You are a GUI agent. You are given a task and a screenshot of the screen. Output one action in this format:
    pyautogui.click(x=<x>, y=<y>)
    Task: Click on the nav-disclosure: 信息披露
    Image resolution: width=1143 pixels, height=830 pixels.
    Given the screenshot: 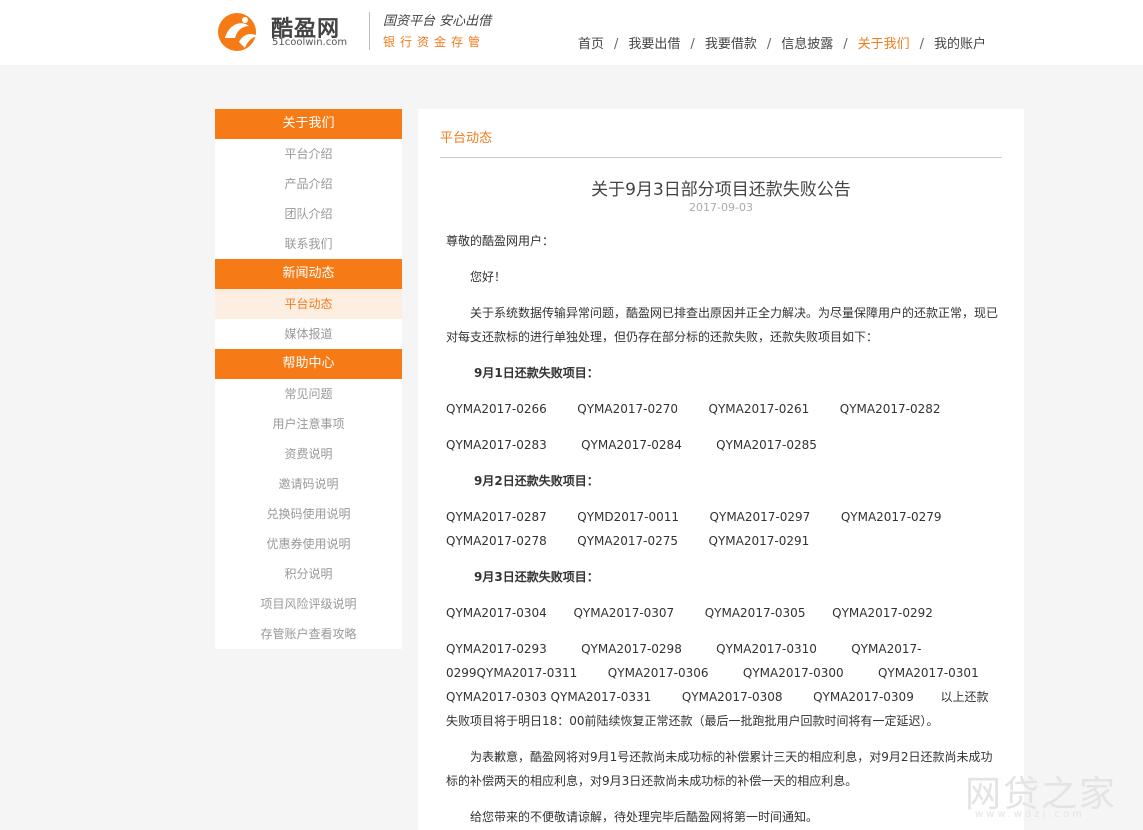 What is the action you would take?
    pyautogui.click(x=807, y=44)
    